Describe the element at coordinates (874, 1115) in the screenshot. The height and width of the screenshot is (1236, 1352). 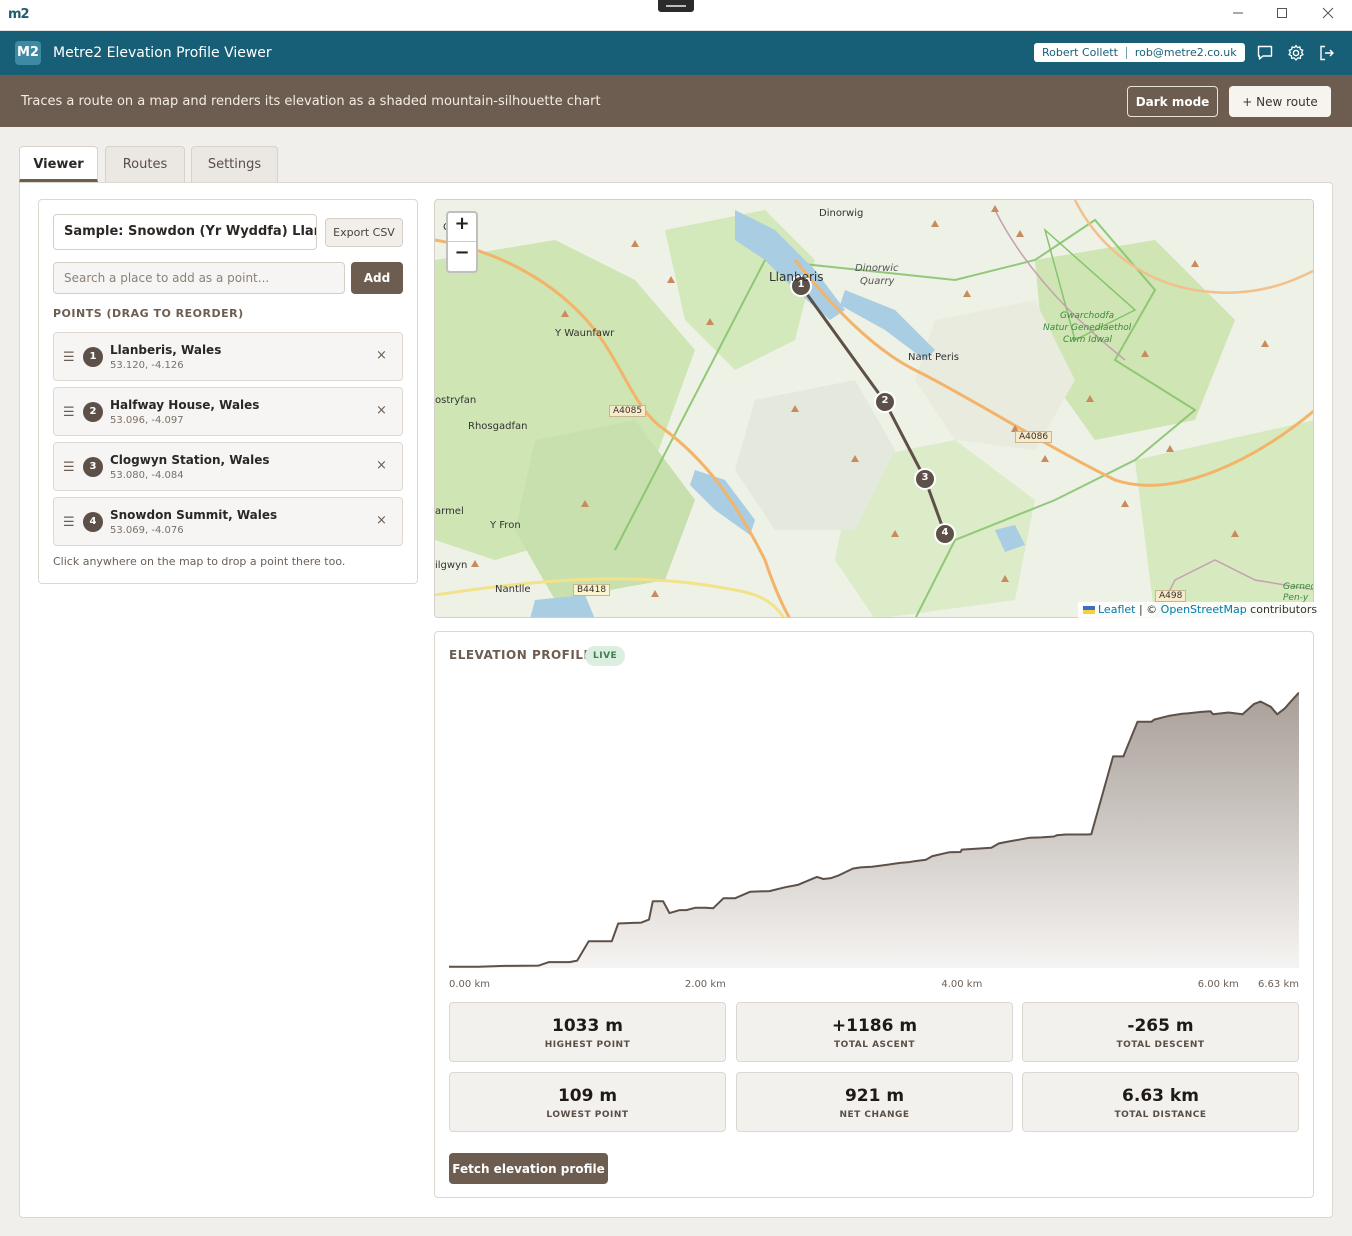
I see `stat-label: NET CHANGE` at that location.